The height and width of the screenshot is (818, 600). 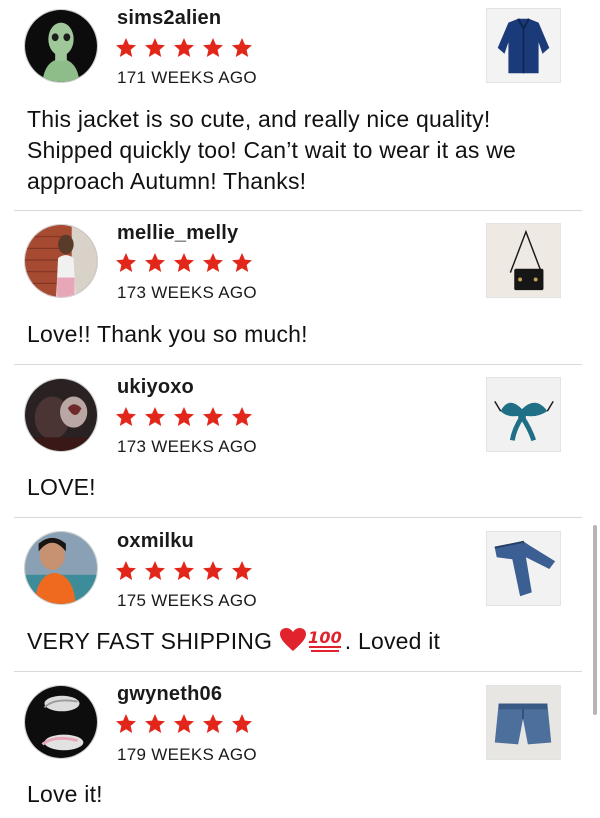 I want to click on scrollbar, so click(x=595, y=620).